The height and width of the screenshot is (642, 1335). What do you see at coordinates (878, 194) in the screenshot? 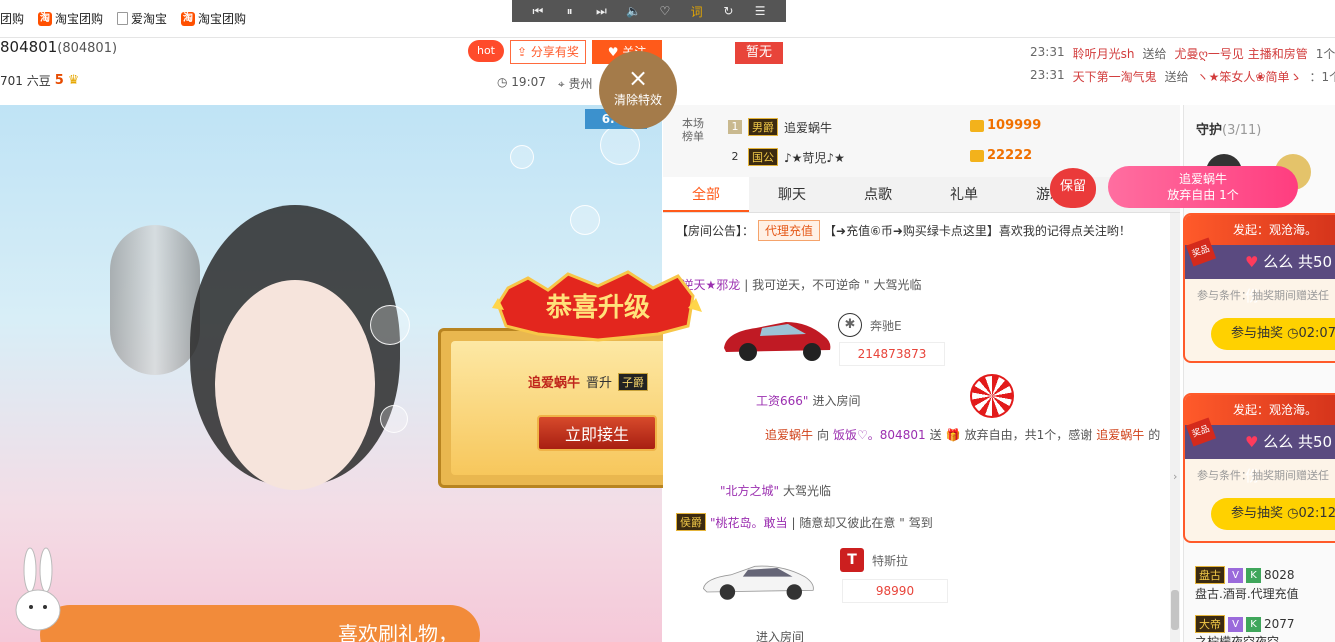
I see `tab-songs: 点歌` at bounding box center [878, 194].